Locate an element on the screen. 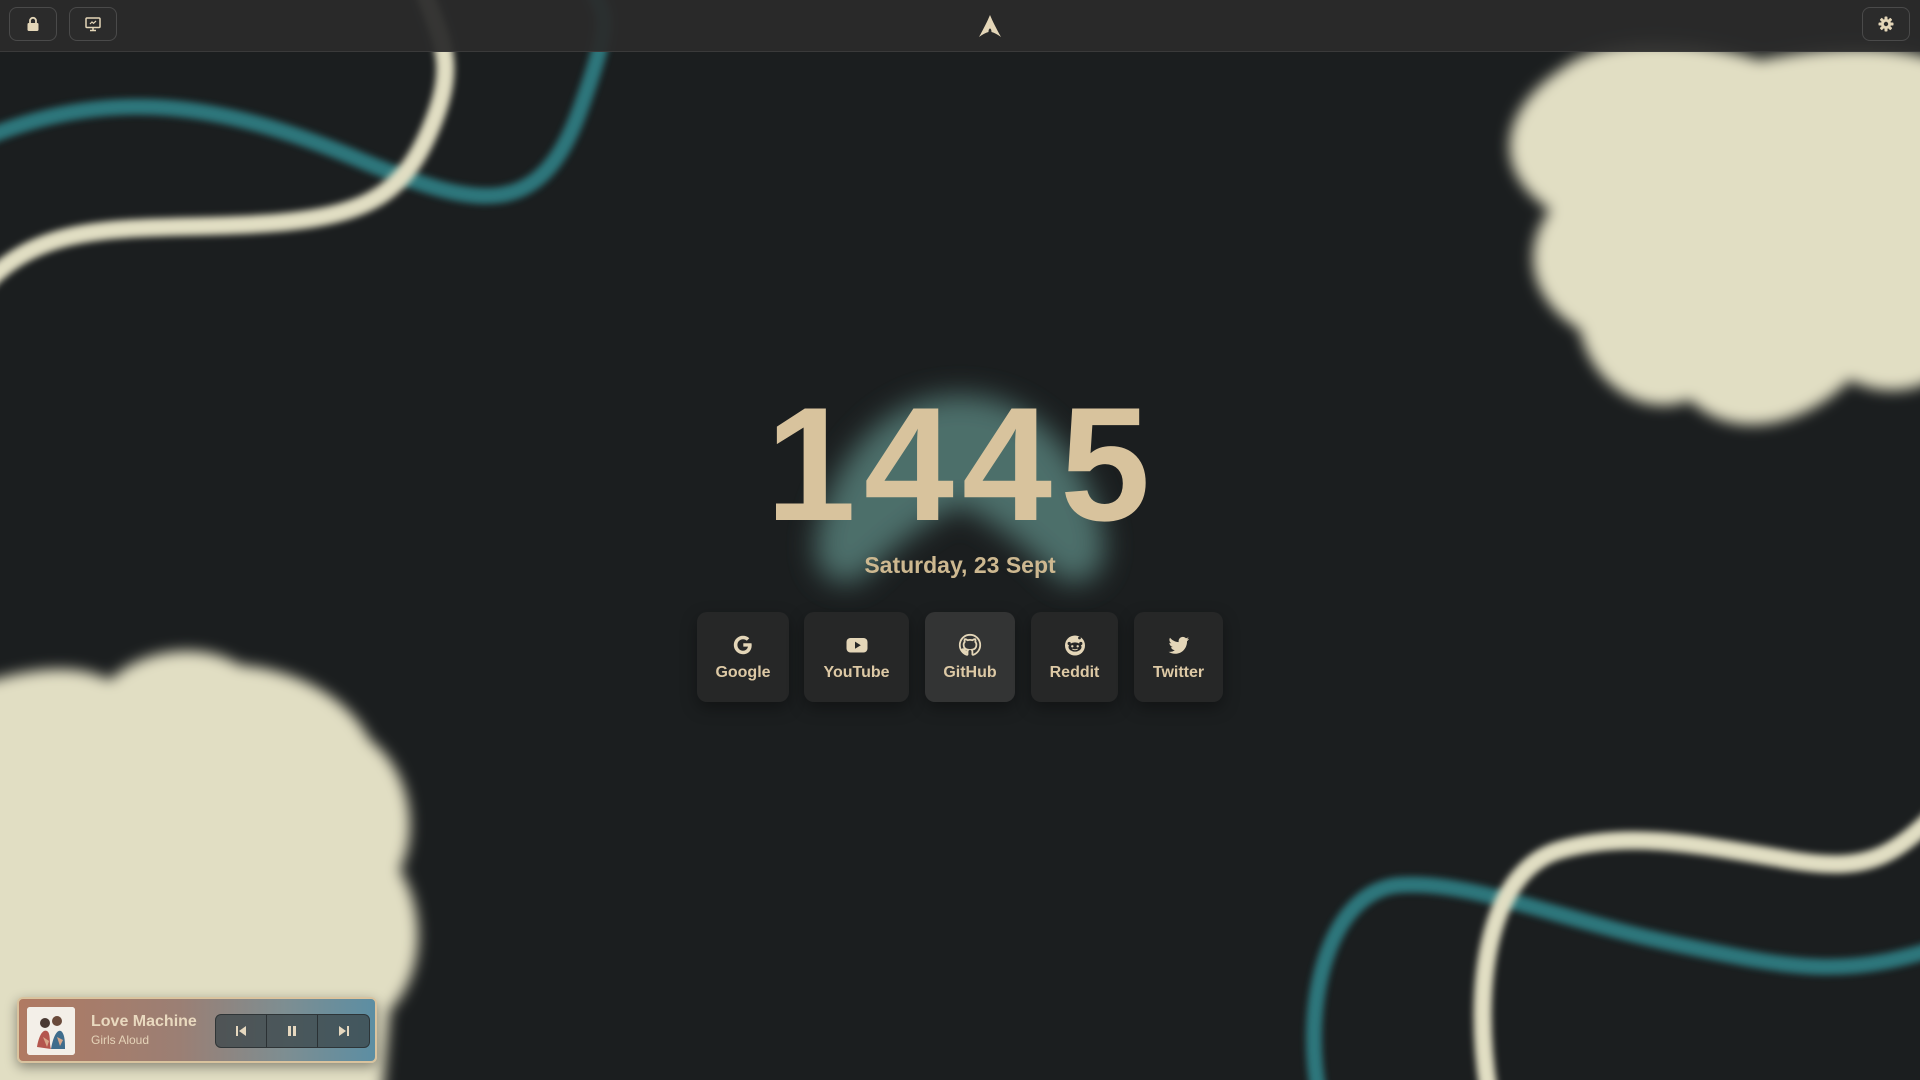 The height and width of the screenshot is (1080, 1920). google-icon is located at coordinates (742, 645).